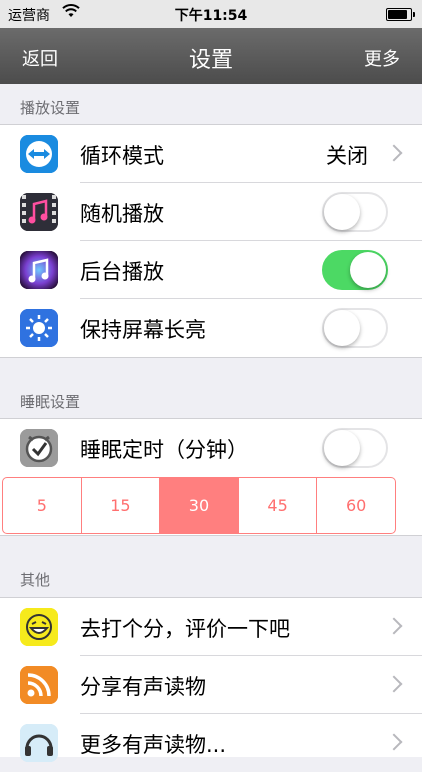  What do you see at coordinates (210, 60) in the screenshot?
I see `page-title: 设置` at bounding box center [210, 60].